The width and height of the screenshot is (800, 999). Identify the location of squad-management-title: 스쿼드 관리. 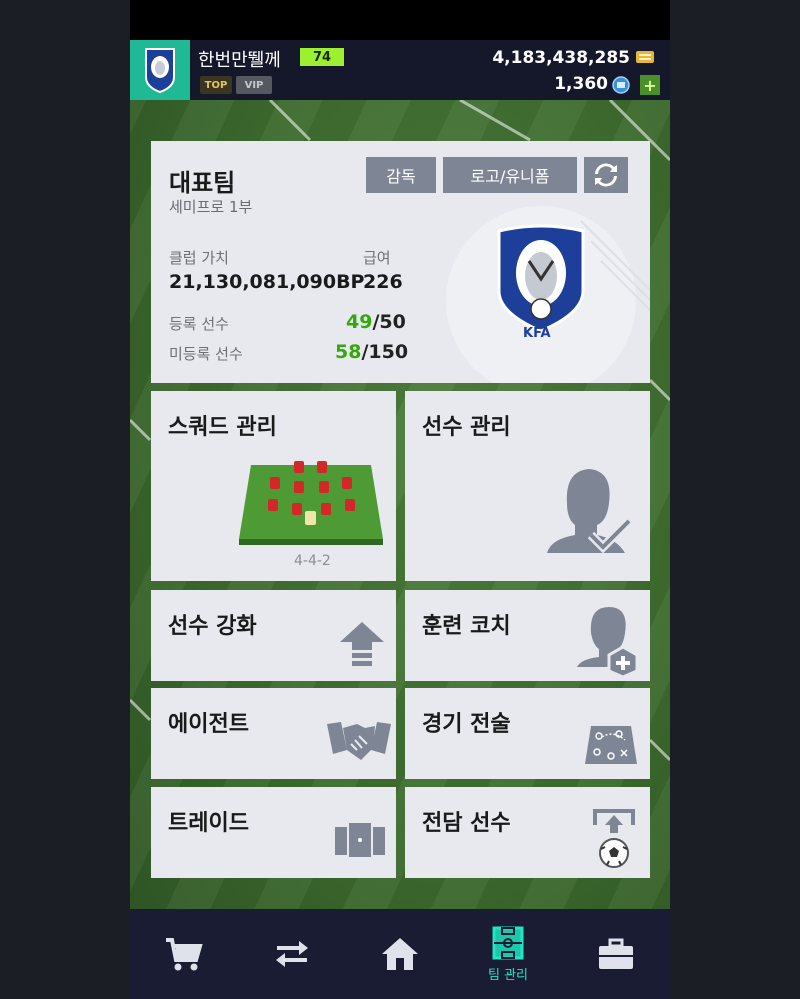
(222, 427).